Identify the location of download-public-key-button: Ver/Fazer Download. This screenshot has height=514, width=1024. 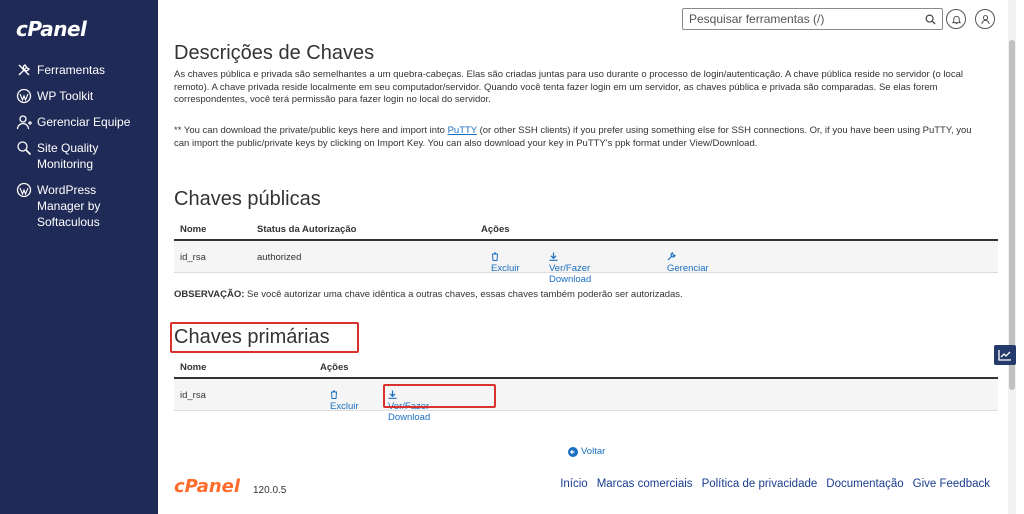
(570, 268).